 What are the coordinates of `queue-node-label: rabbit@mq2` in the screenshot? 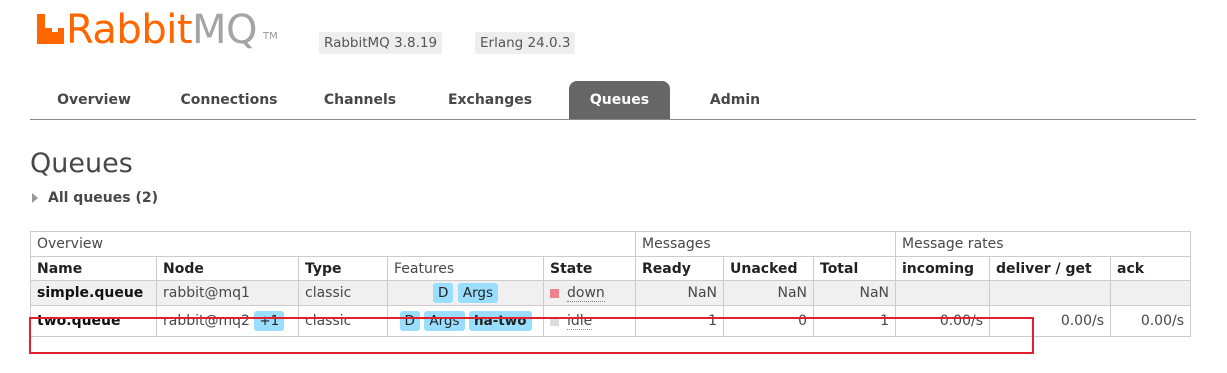 It's located at (206, 321).